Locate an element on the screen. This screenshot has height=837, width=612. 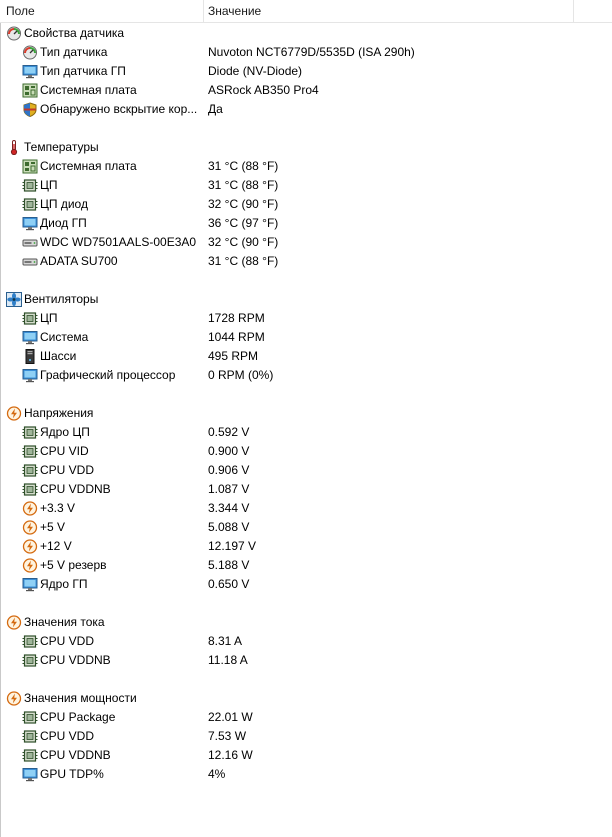
sensor-row: CPU VDD 7.53 W is located at coordinates (306, 736).